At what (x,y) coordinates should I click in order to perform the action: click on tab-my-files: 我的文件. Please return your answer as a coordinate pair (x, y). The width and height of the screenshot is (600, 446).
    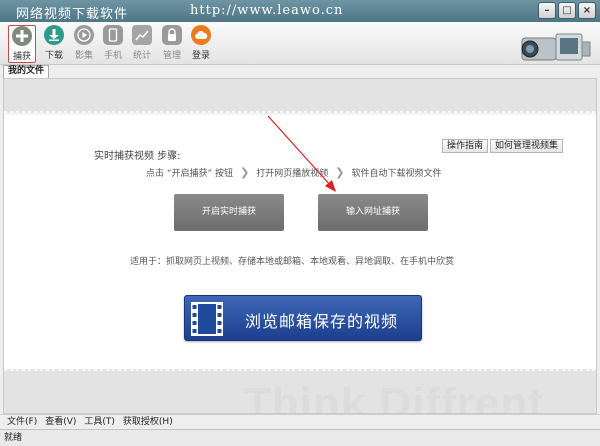
    Looking at the image, I should click on (26, 71).